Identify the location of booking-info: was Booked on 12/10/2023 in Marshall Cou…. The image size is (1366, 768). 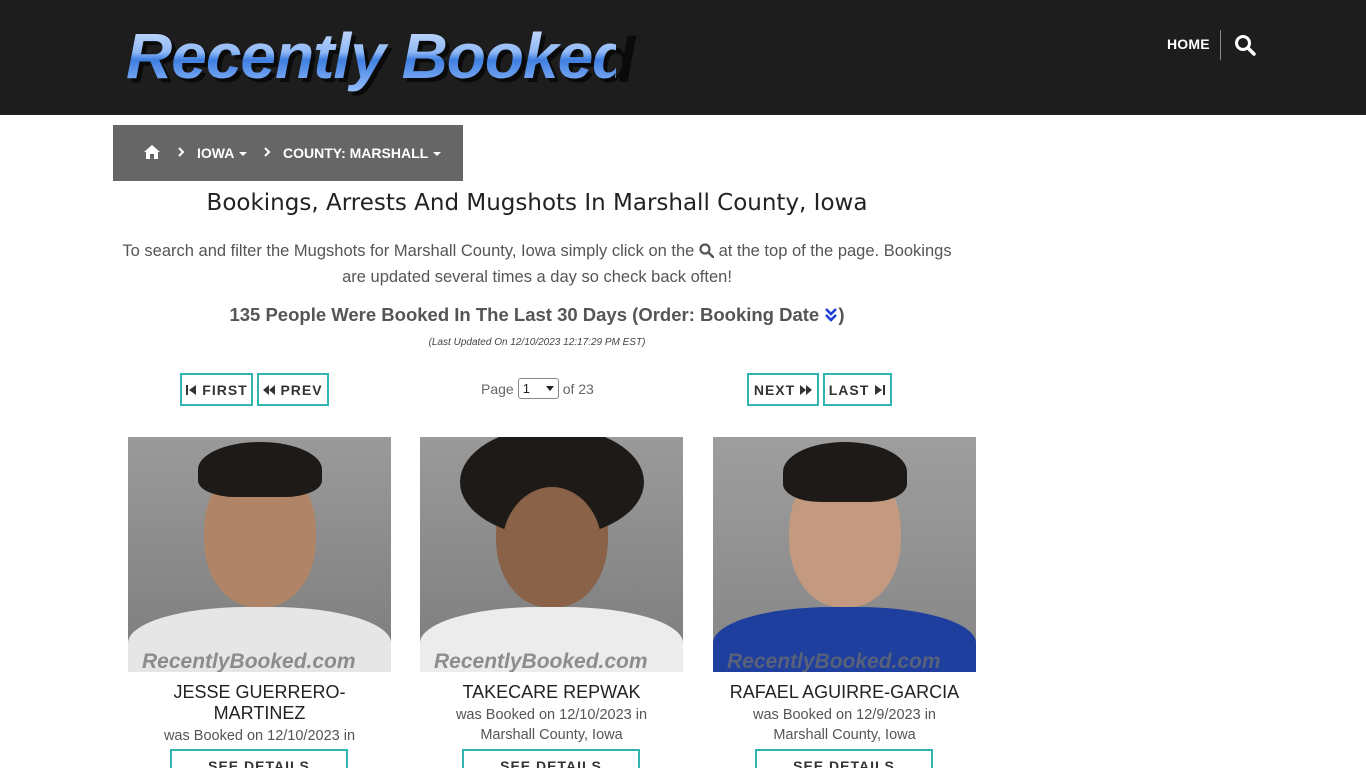
(551, 725).